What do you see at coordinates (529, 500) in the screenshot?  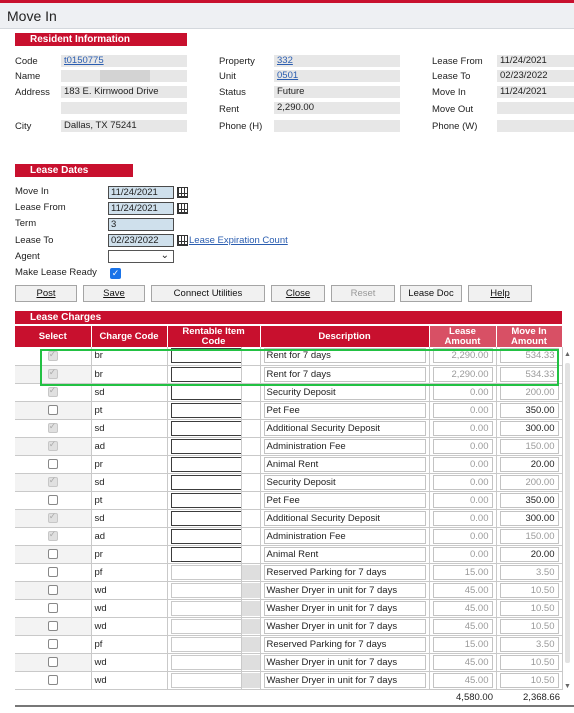 I see `move-in-amount-input: 350.00` at bounding box center [529, 500].